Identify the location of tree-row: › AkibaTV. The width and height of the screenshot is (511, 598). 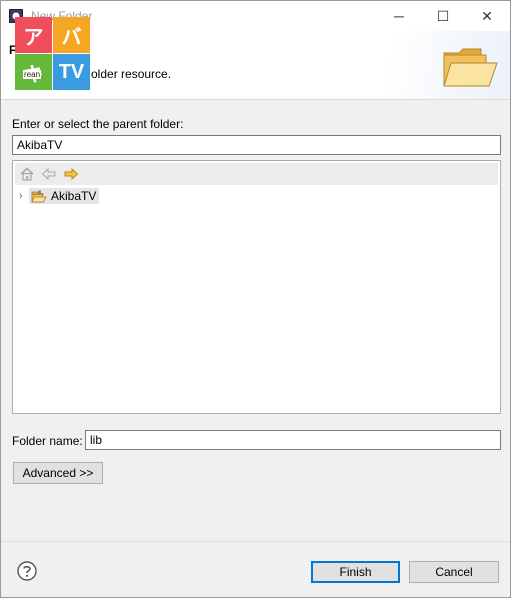
(59, 196).